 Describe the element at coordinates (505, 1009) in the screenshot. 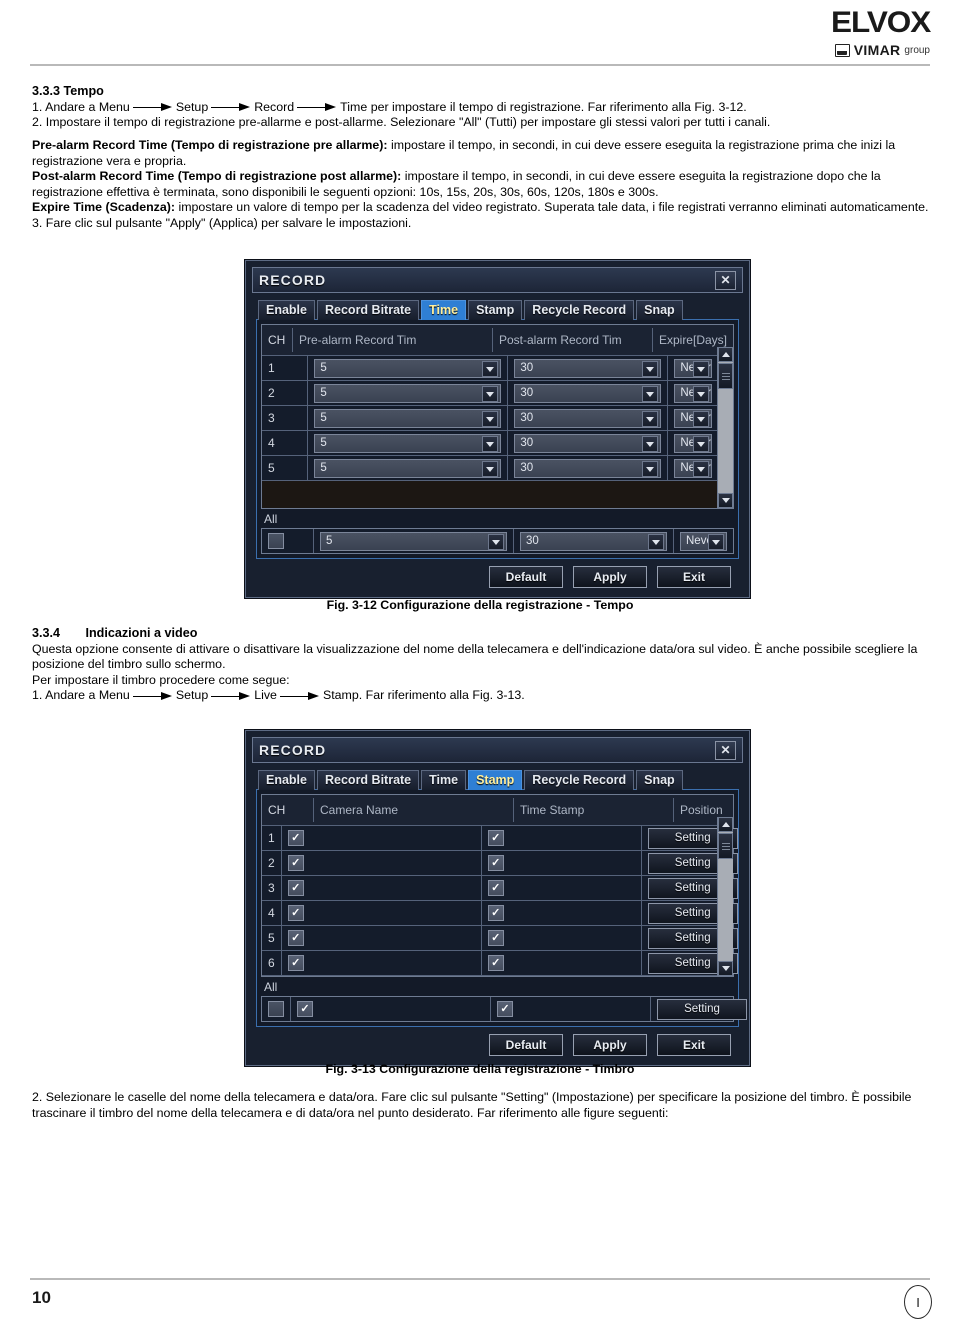

I see `all-time-stamp-checkbox: ✓` at that location.